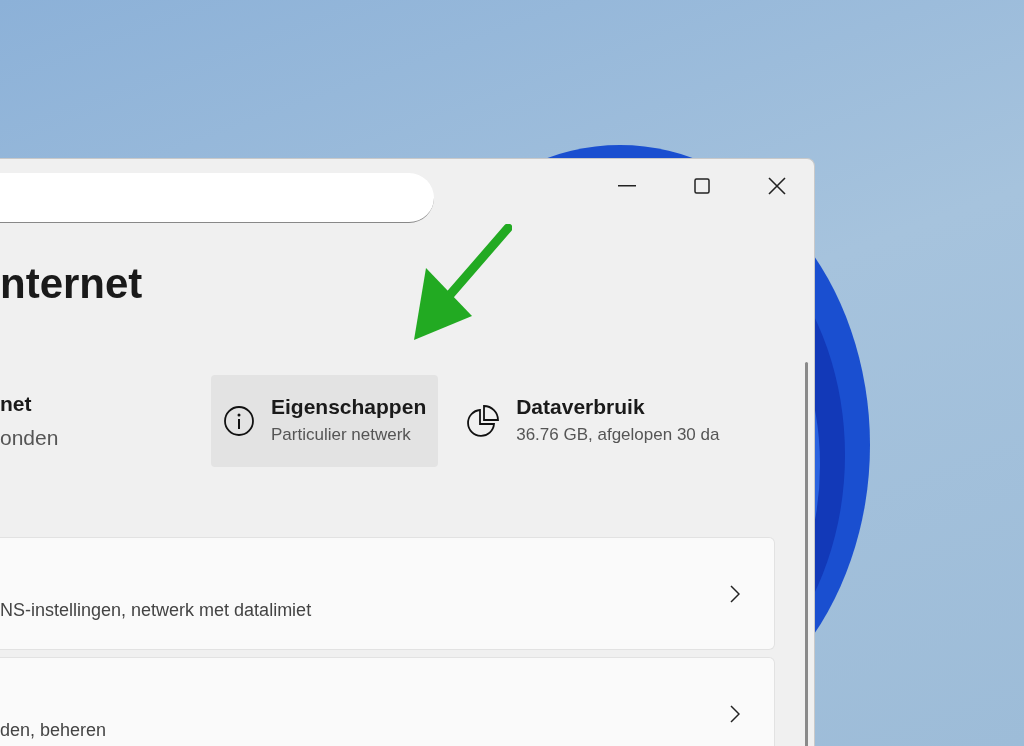 This screenshot has width=1024, height=746. What do you see at coordinates (702, 186) in the screenshot?
I see `maximize-icon` at bounding box center [702, 186].